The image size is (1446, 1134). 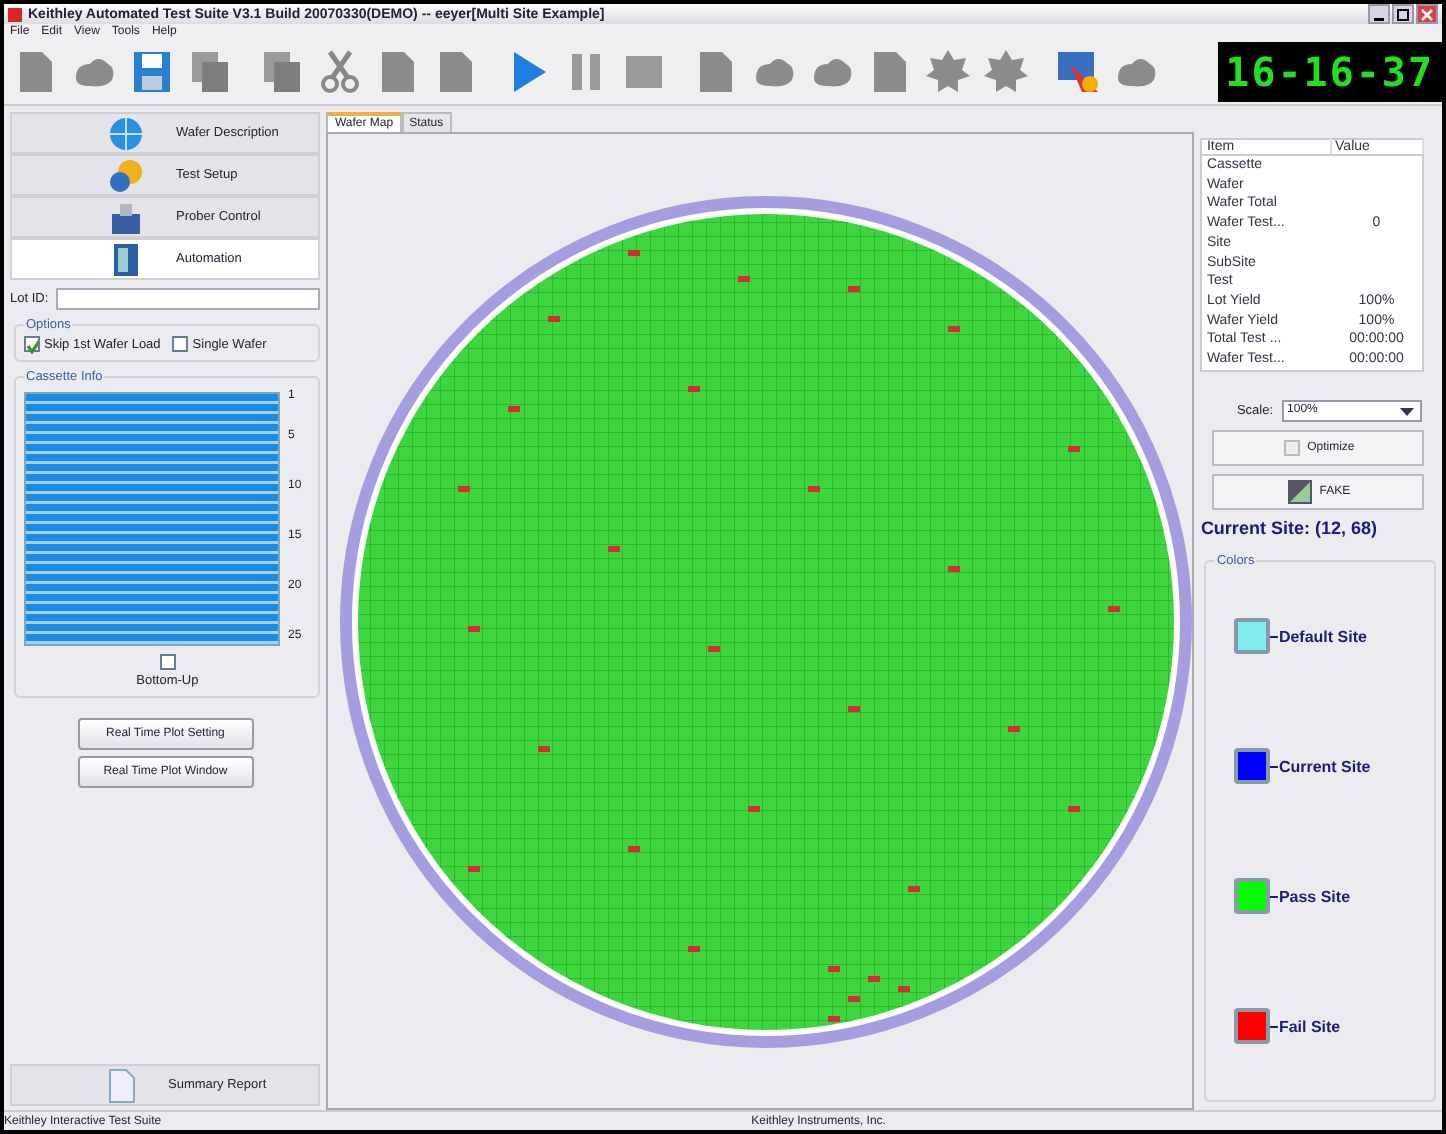 I want to click on close-button, so click(x=1427, y=14).